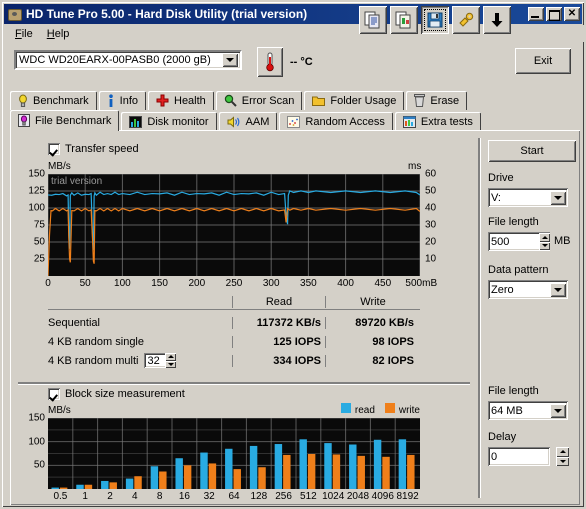  I want to click on drive-selector-value: WDC WD20EARX-00PASB0 (2000 gB), so click(115, 60).